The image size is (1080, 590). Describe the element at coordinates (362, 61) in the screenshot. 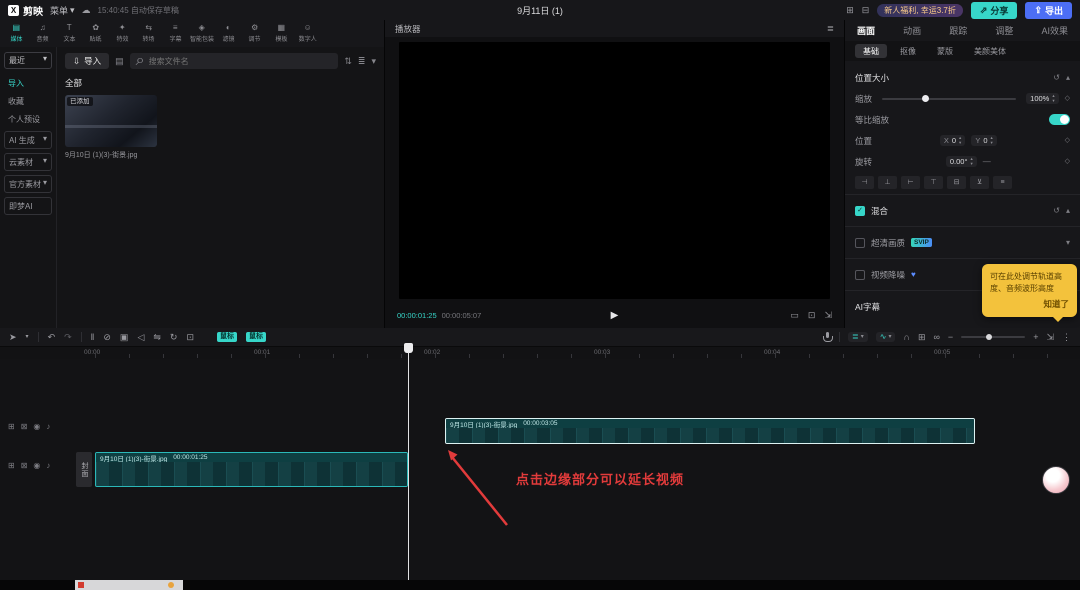

I see `list-view-icon: ≣` at that location.